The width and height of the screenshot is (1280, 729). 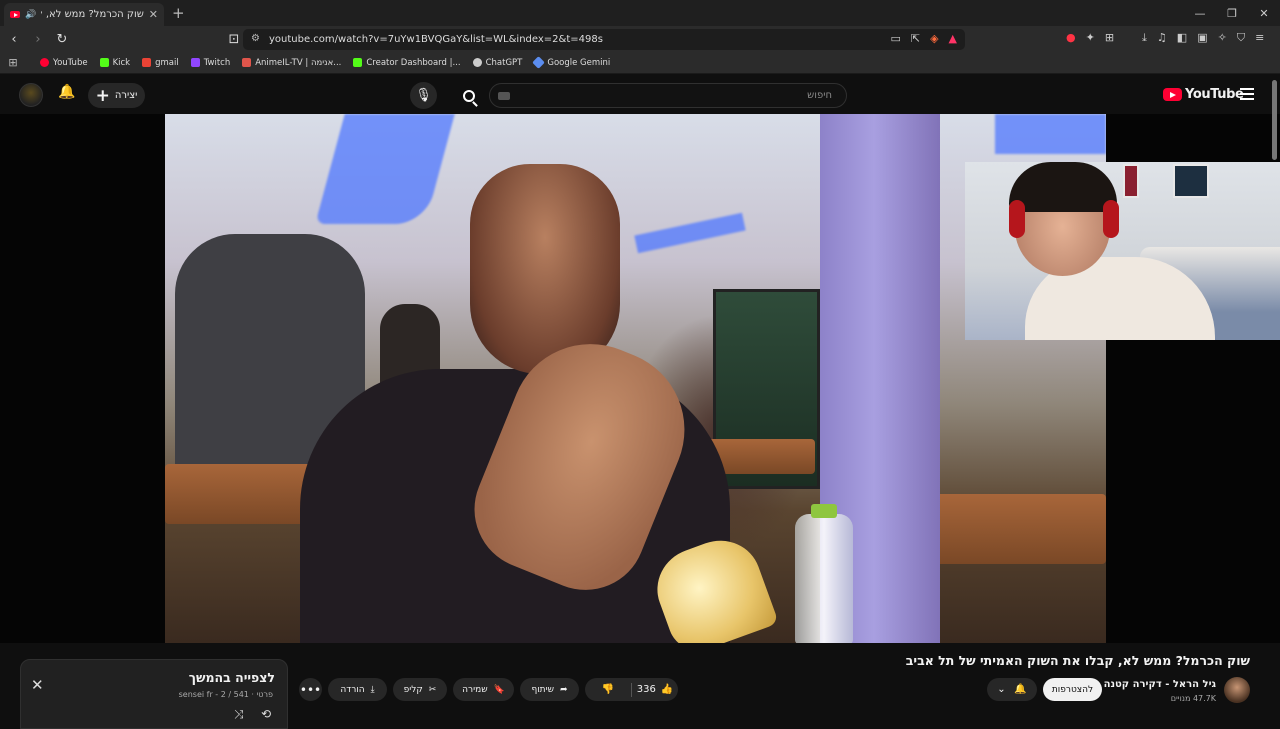 I want to click on plus-icon: +, so click(x=102, y=95).